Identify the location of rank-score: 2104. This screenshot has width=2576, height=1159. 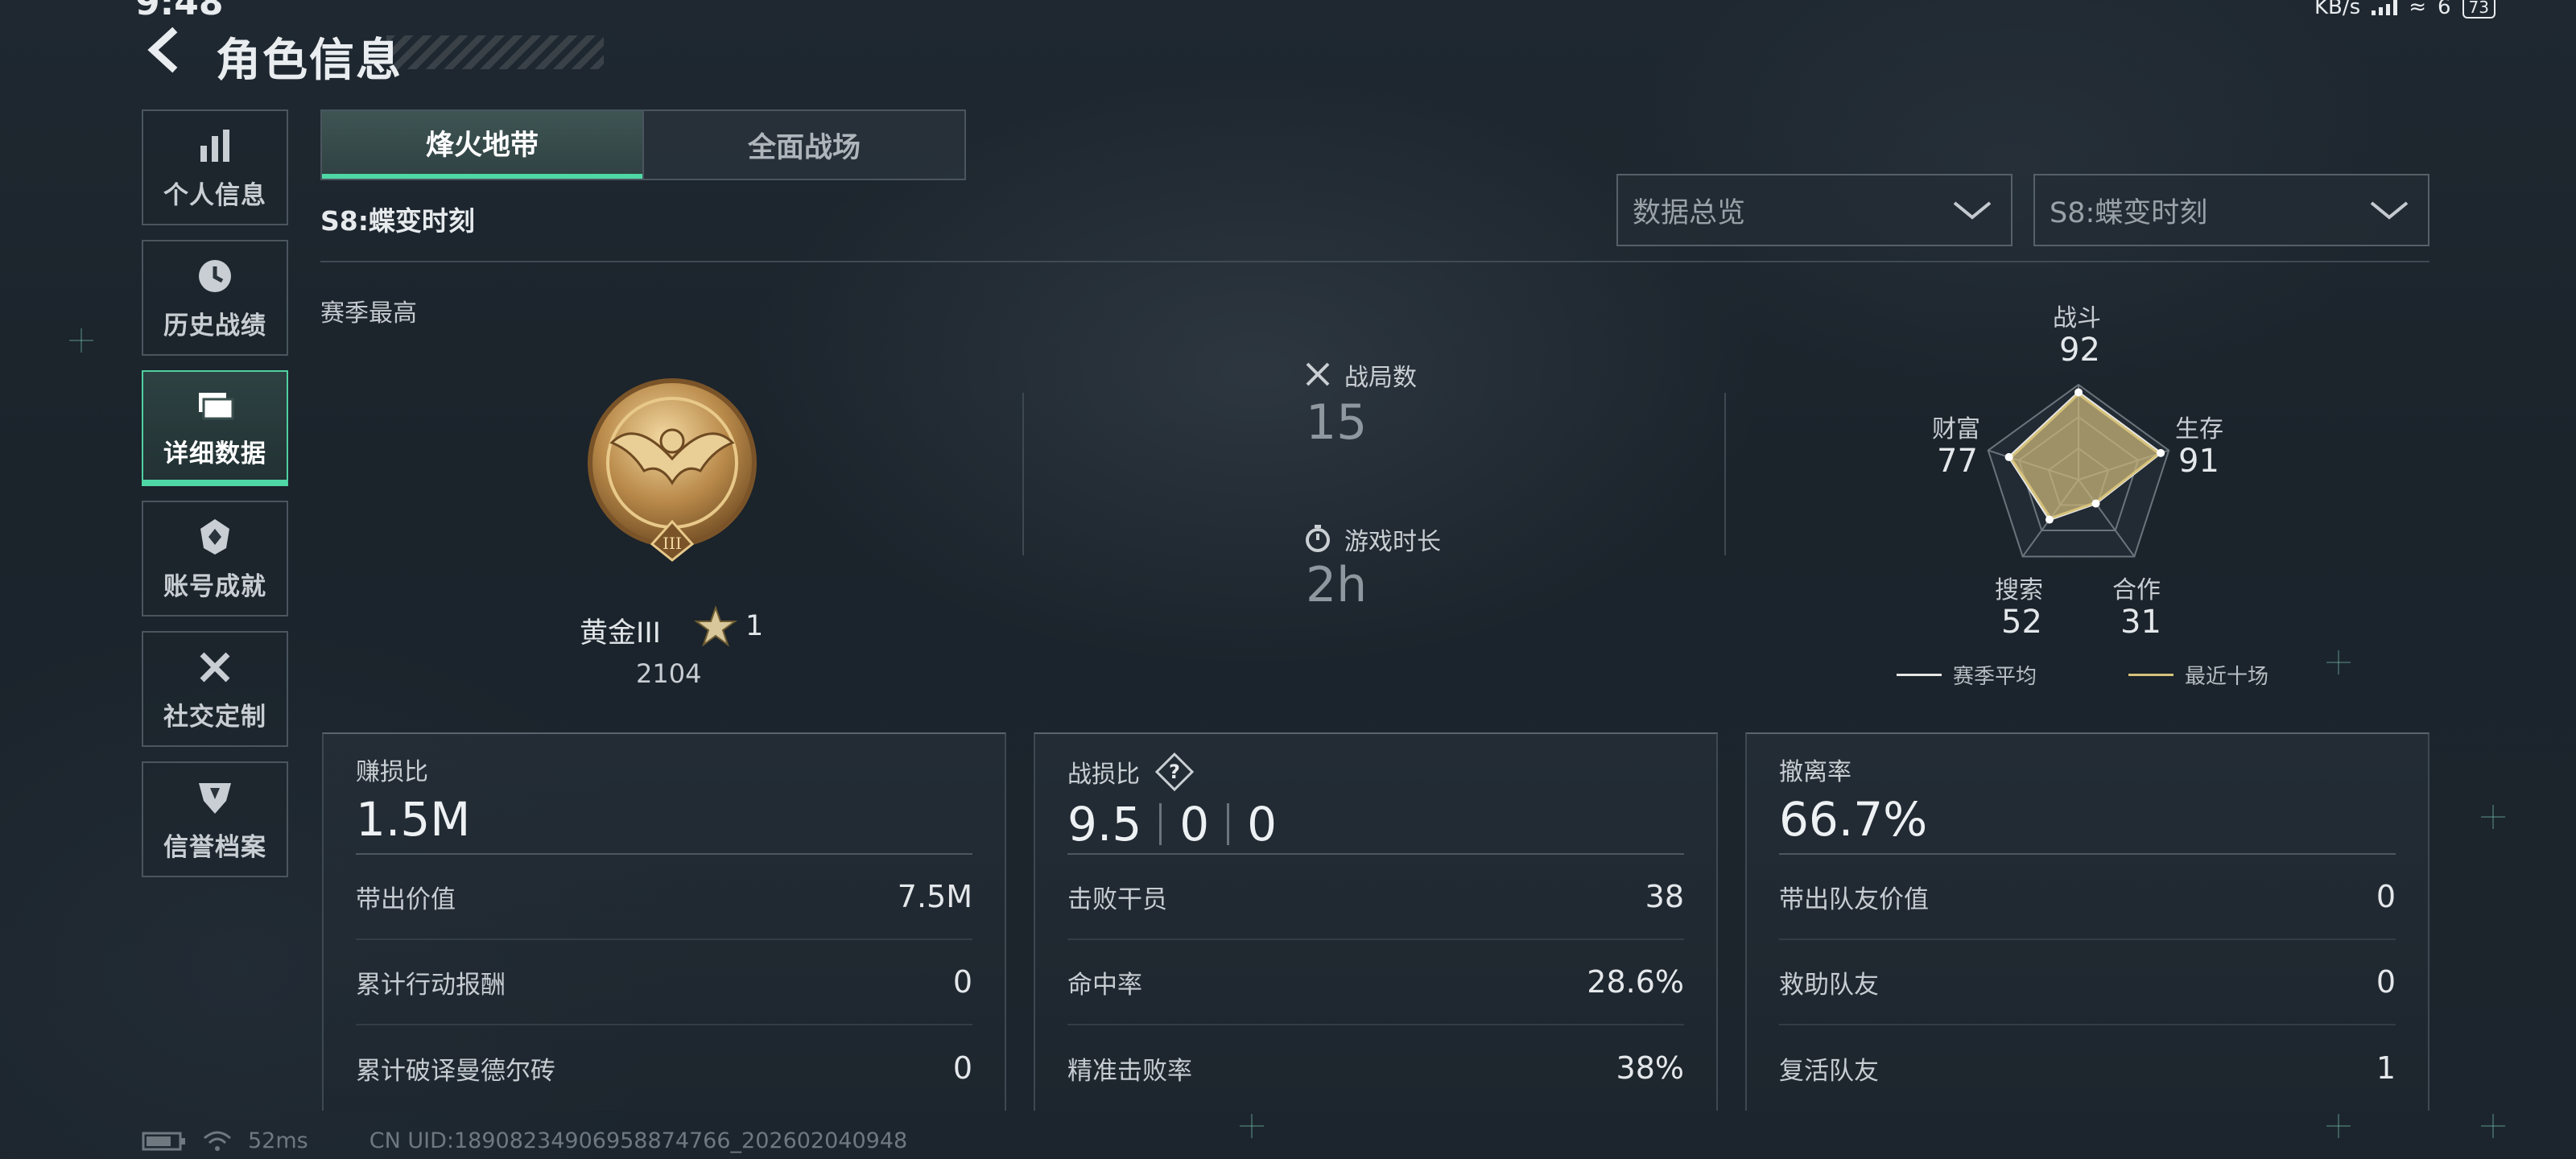
(669, 673).